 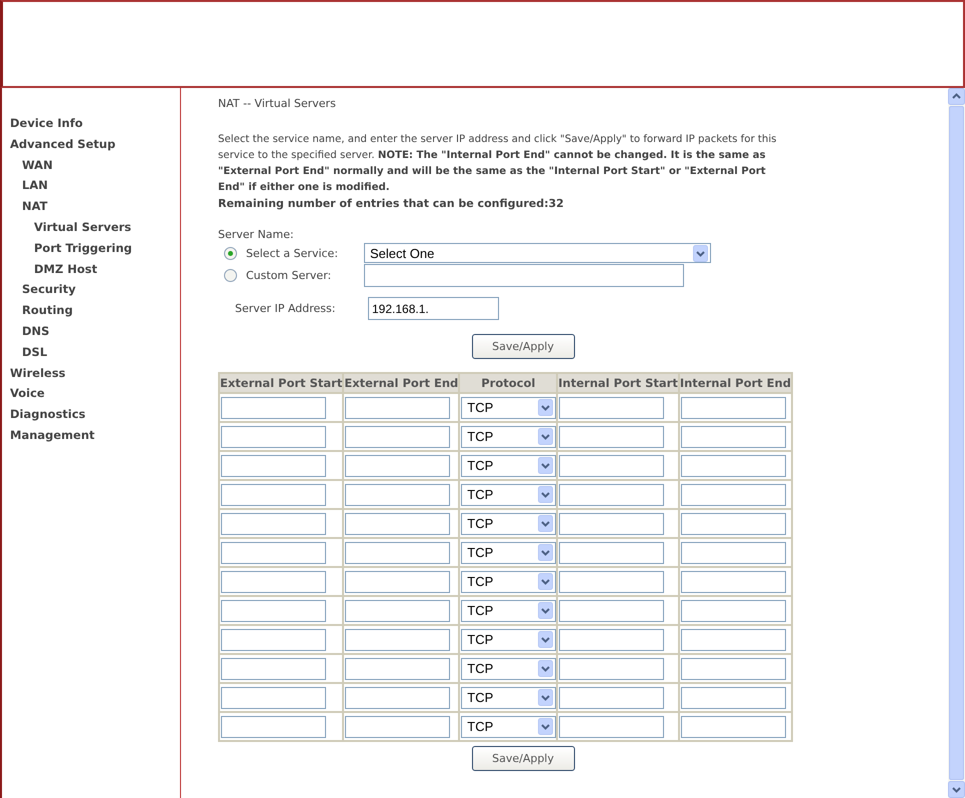 What do you see at coordinates (498, 164) in the screenshot?
I see `instructions-paragraph: Select the service name, and enter the server IP address and click "Save/Apply" to forward IP packets for this service to the specified server. NOTE: The "Internal Port End" cannot be changed. It is the same as "External Port End" normally and will be the same as the "Internal Port Start" or "External Port End" if either one is modified.` at bounding box center [498, 164].